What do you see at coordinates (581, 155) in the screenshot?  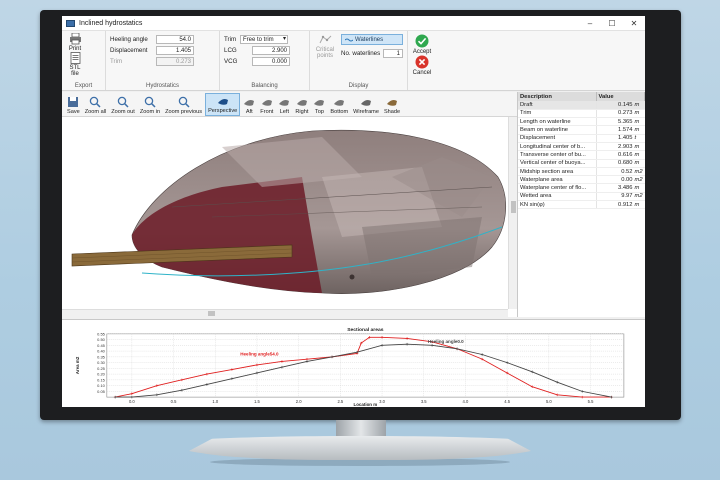 I see `property-row: Transverse center of bu... 0.616 m` at bounding box center [581, 155].